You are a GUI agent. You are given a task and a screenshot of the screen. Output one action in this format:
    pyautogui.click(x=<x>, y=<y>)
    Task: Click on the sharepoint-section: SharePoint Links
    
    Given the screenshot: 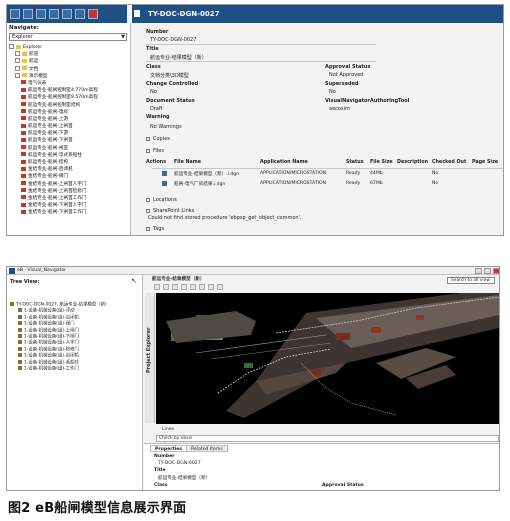 What is the action you would take?
    pyautogui.click(x=170, y=211)
    